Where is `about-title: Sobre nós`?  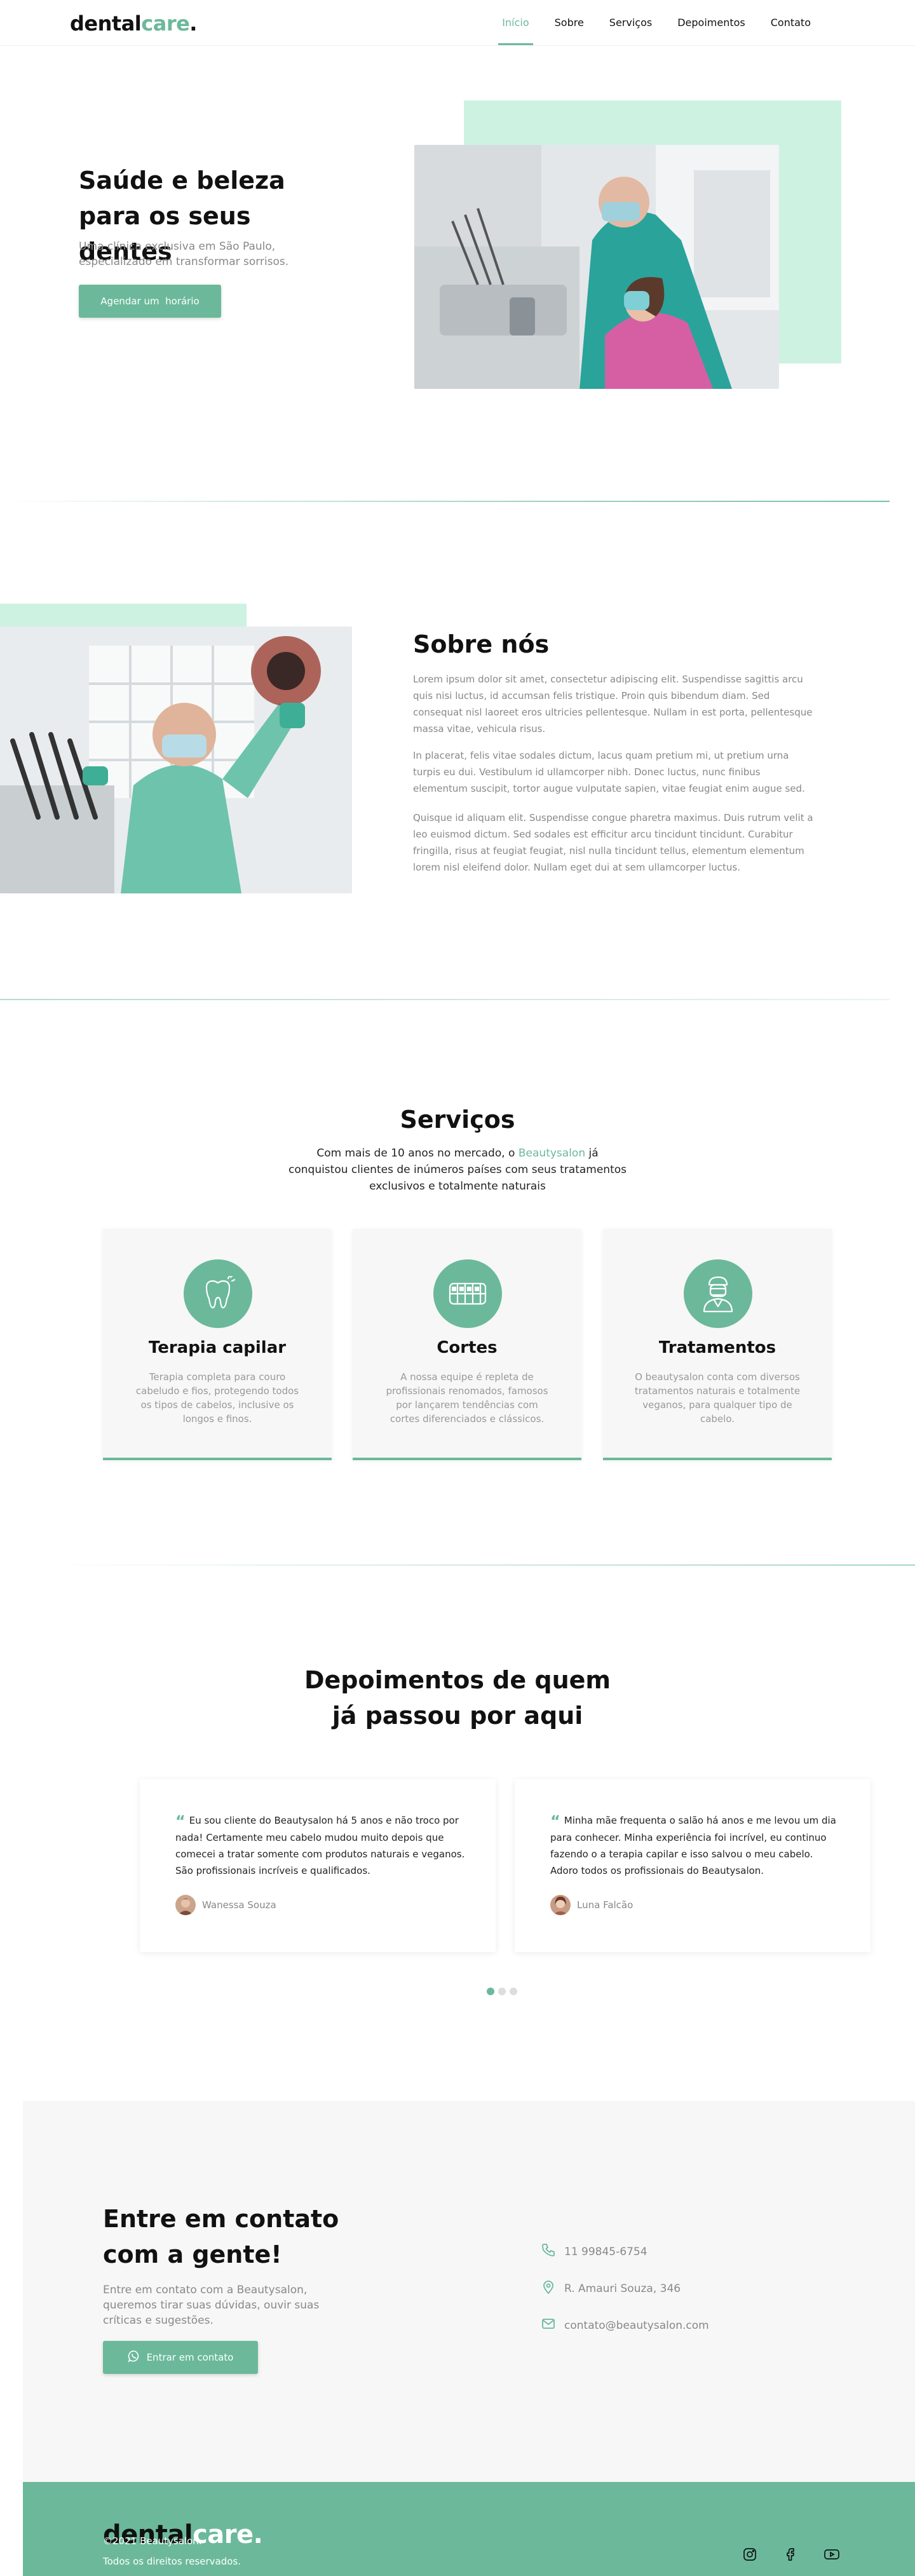
about-title: Sobre nós is located at coordinates (481, 644).